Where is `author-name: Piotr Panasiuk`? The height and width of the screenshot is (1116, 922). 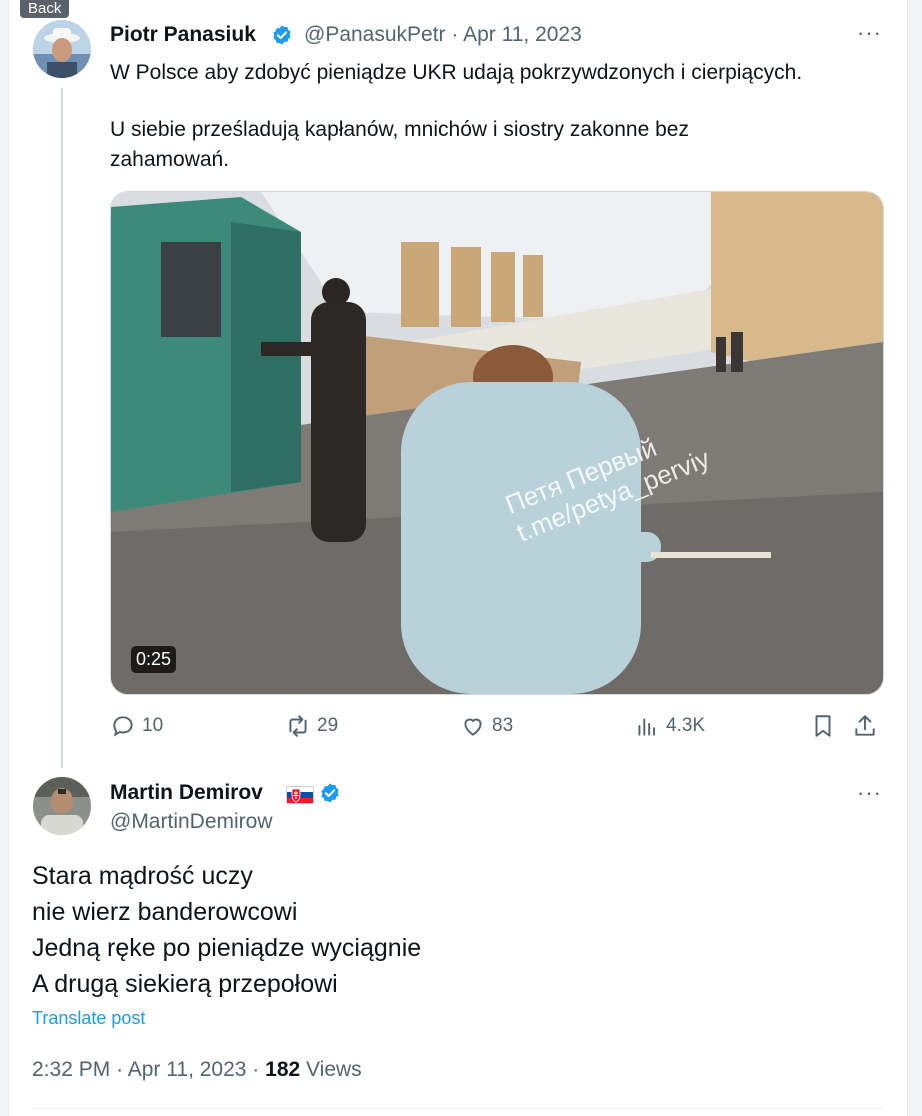
author-name: Piotr Panasiuk is located at coordinates (183, 35).